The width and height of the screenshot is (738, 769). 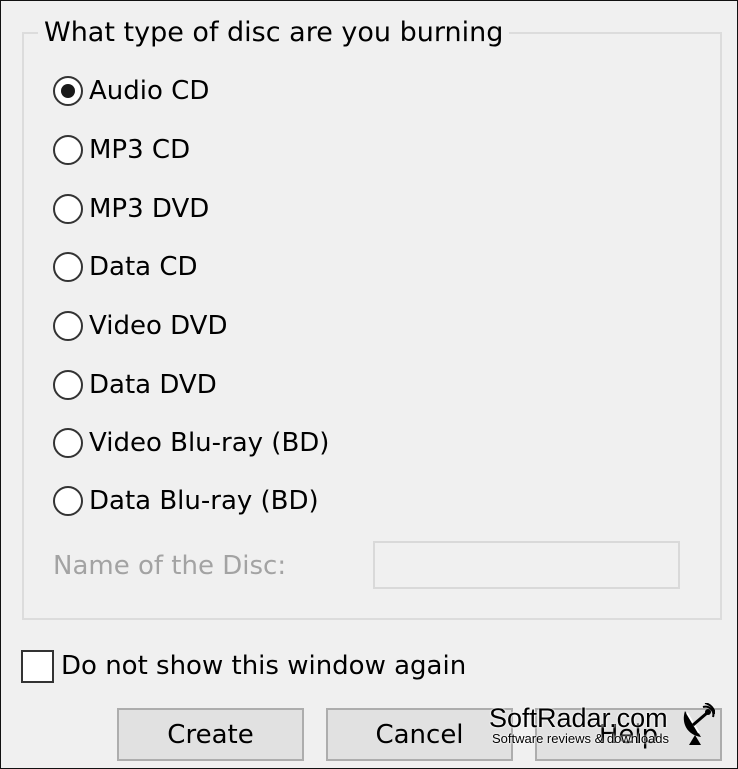 What do you see at coordinates (274, 33) in the screenshot?
I see `disc-type-group-title: What type of disc are you burning` at bounding box center [274, 33].